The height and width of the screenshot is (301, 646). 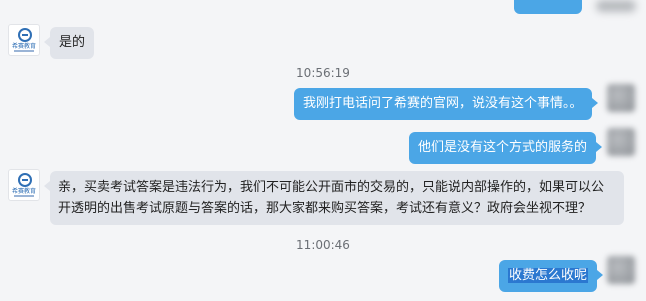 What do you see at coordinates (323, 245) in the screenshot?
I see `timestamp: 11:00:46` at bounding box center [323, 245].